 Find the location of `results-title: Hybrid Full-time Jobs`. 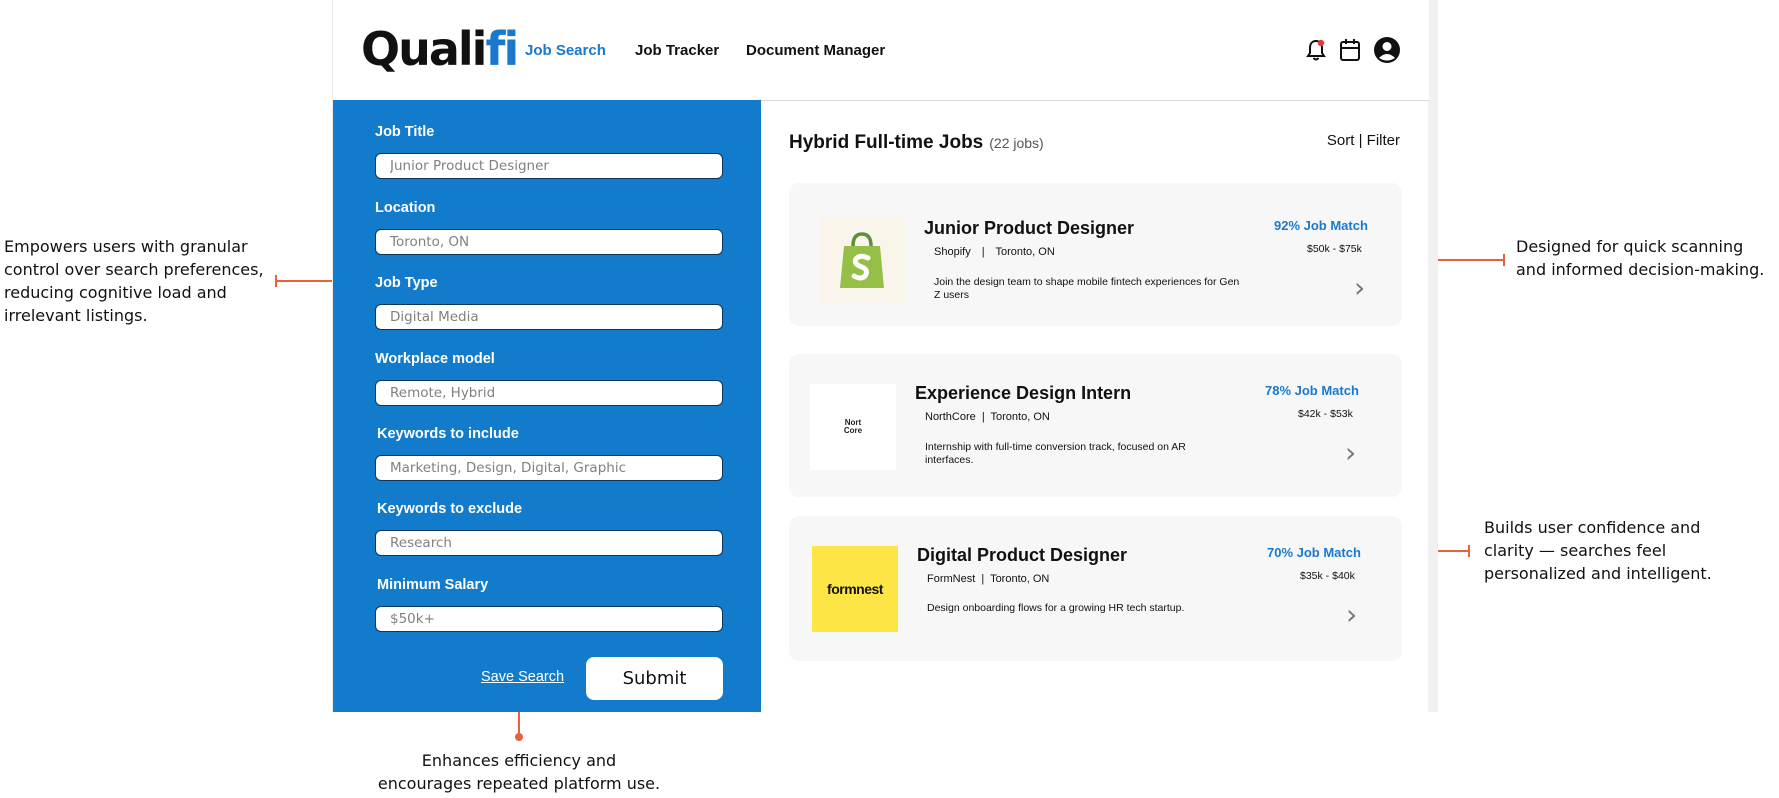

results-title: Hybrid Full-time Jobs is located at coordinates (886, 142).